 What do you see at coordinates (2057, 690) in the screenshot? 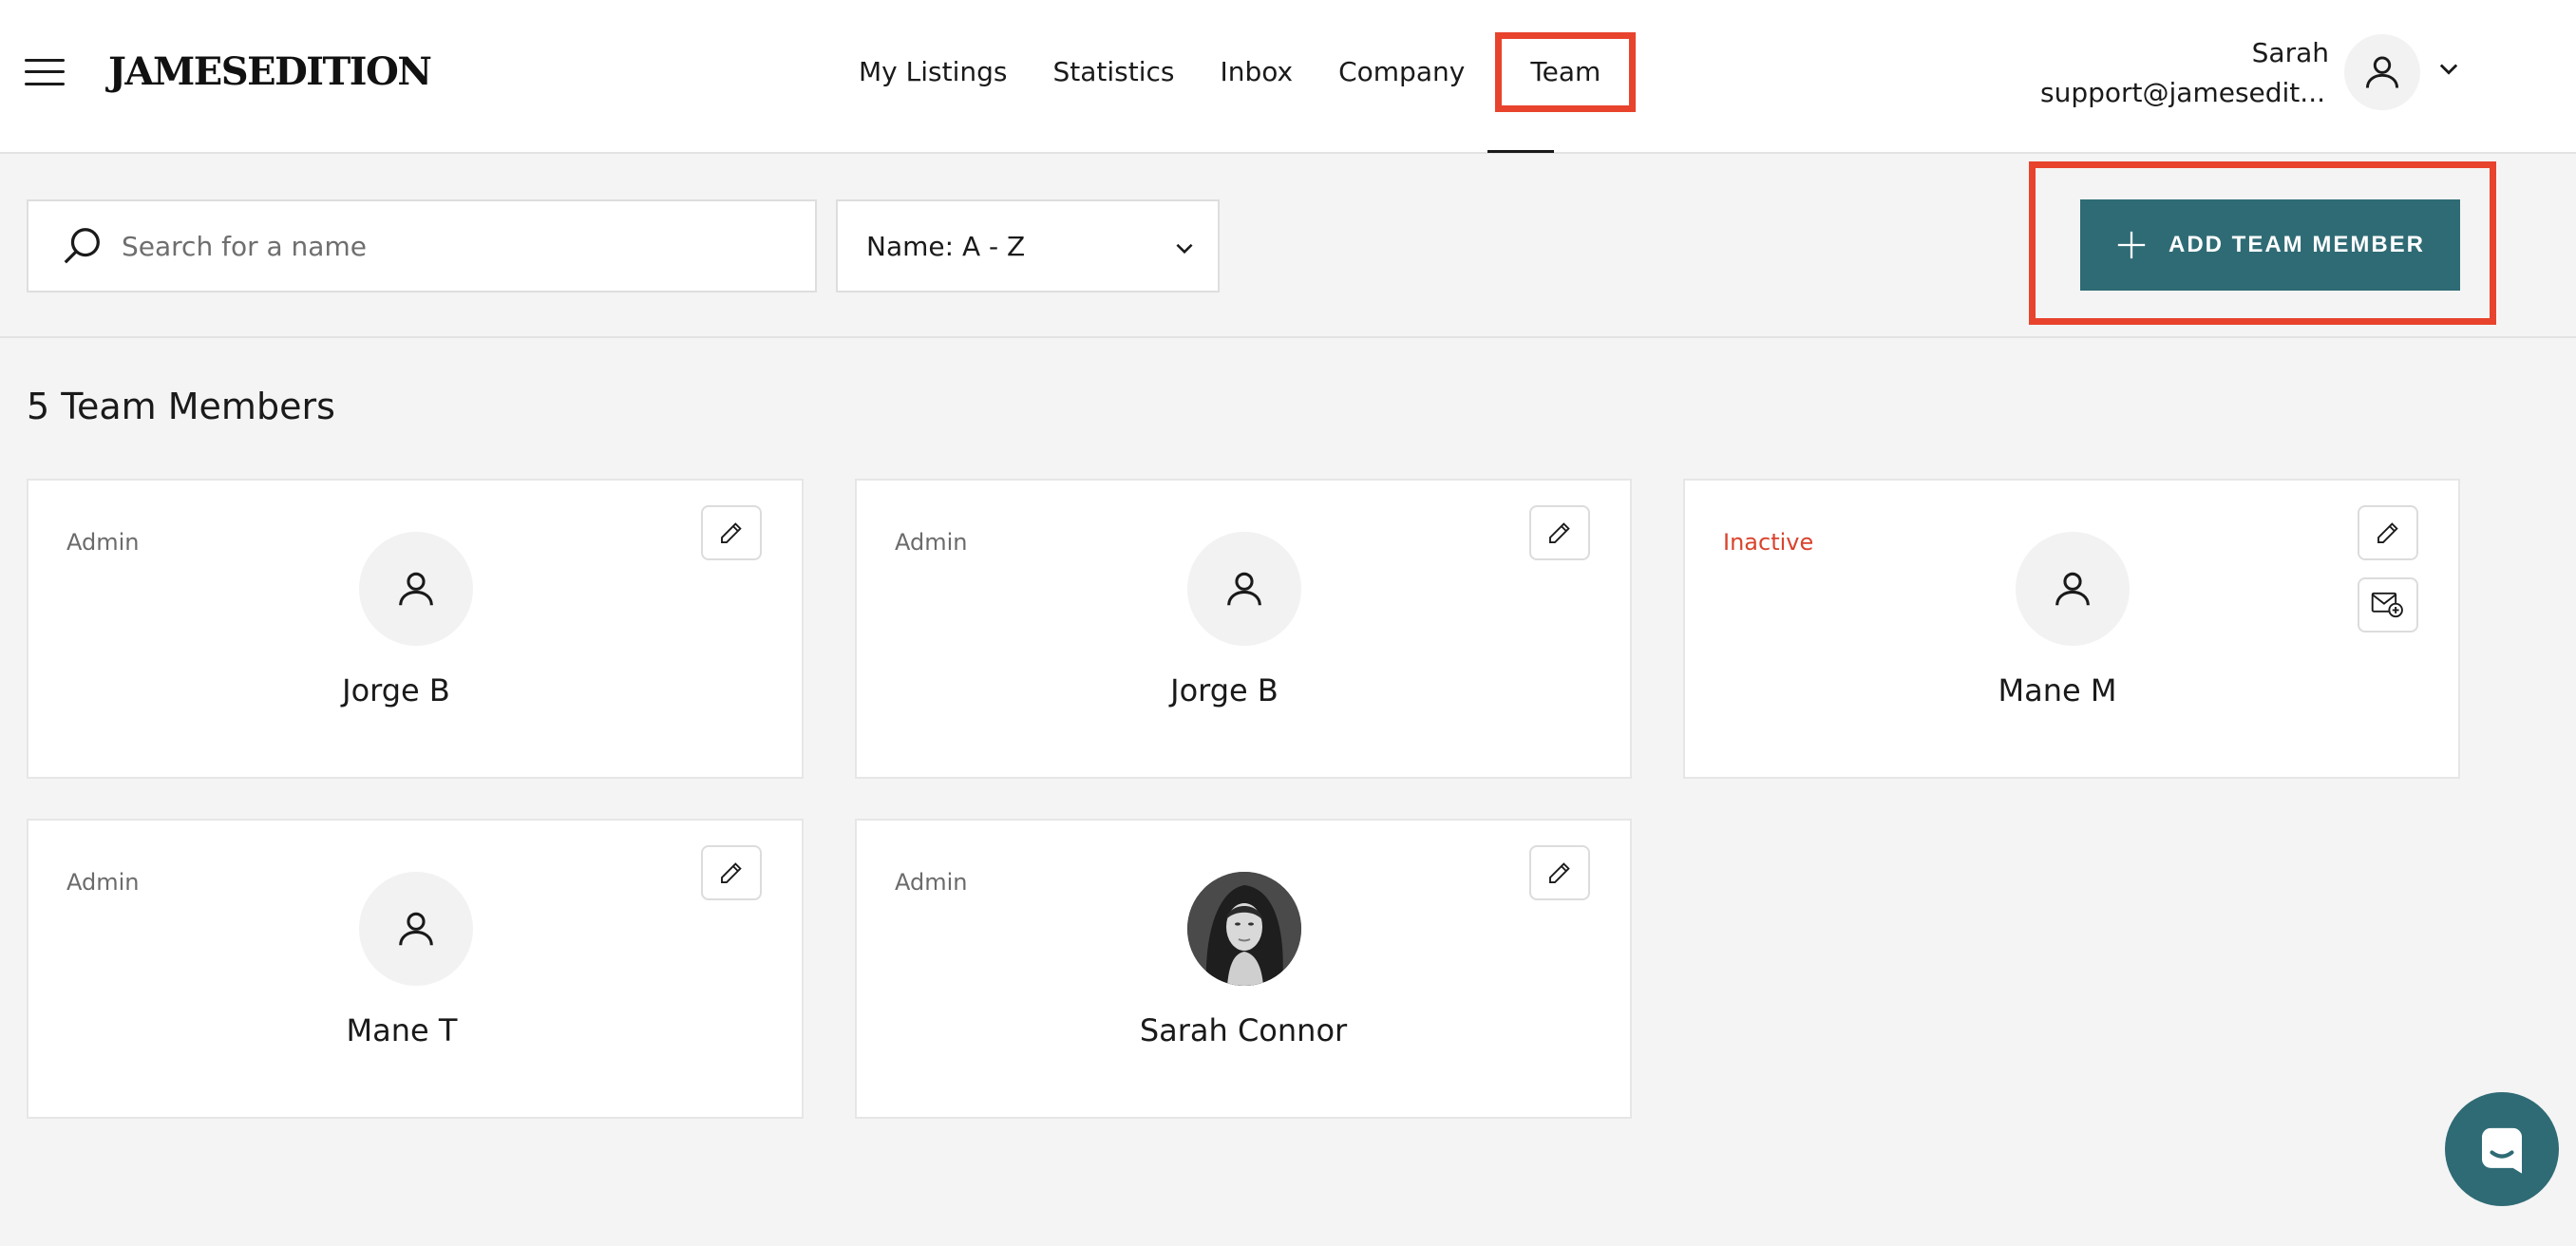
I see `member-name: Mane M` at bounding box center [2057, 690].